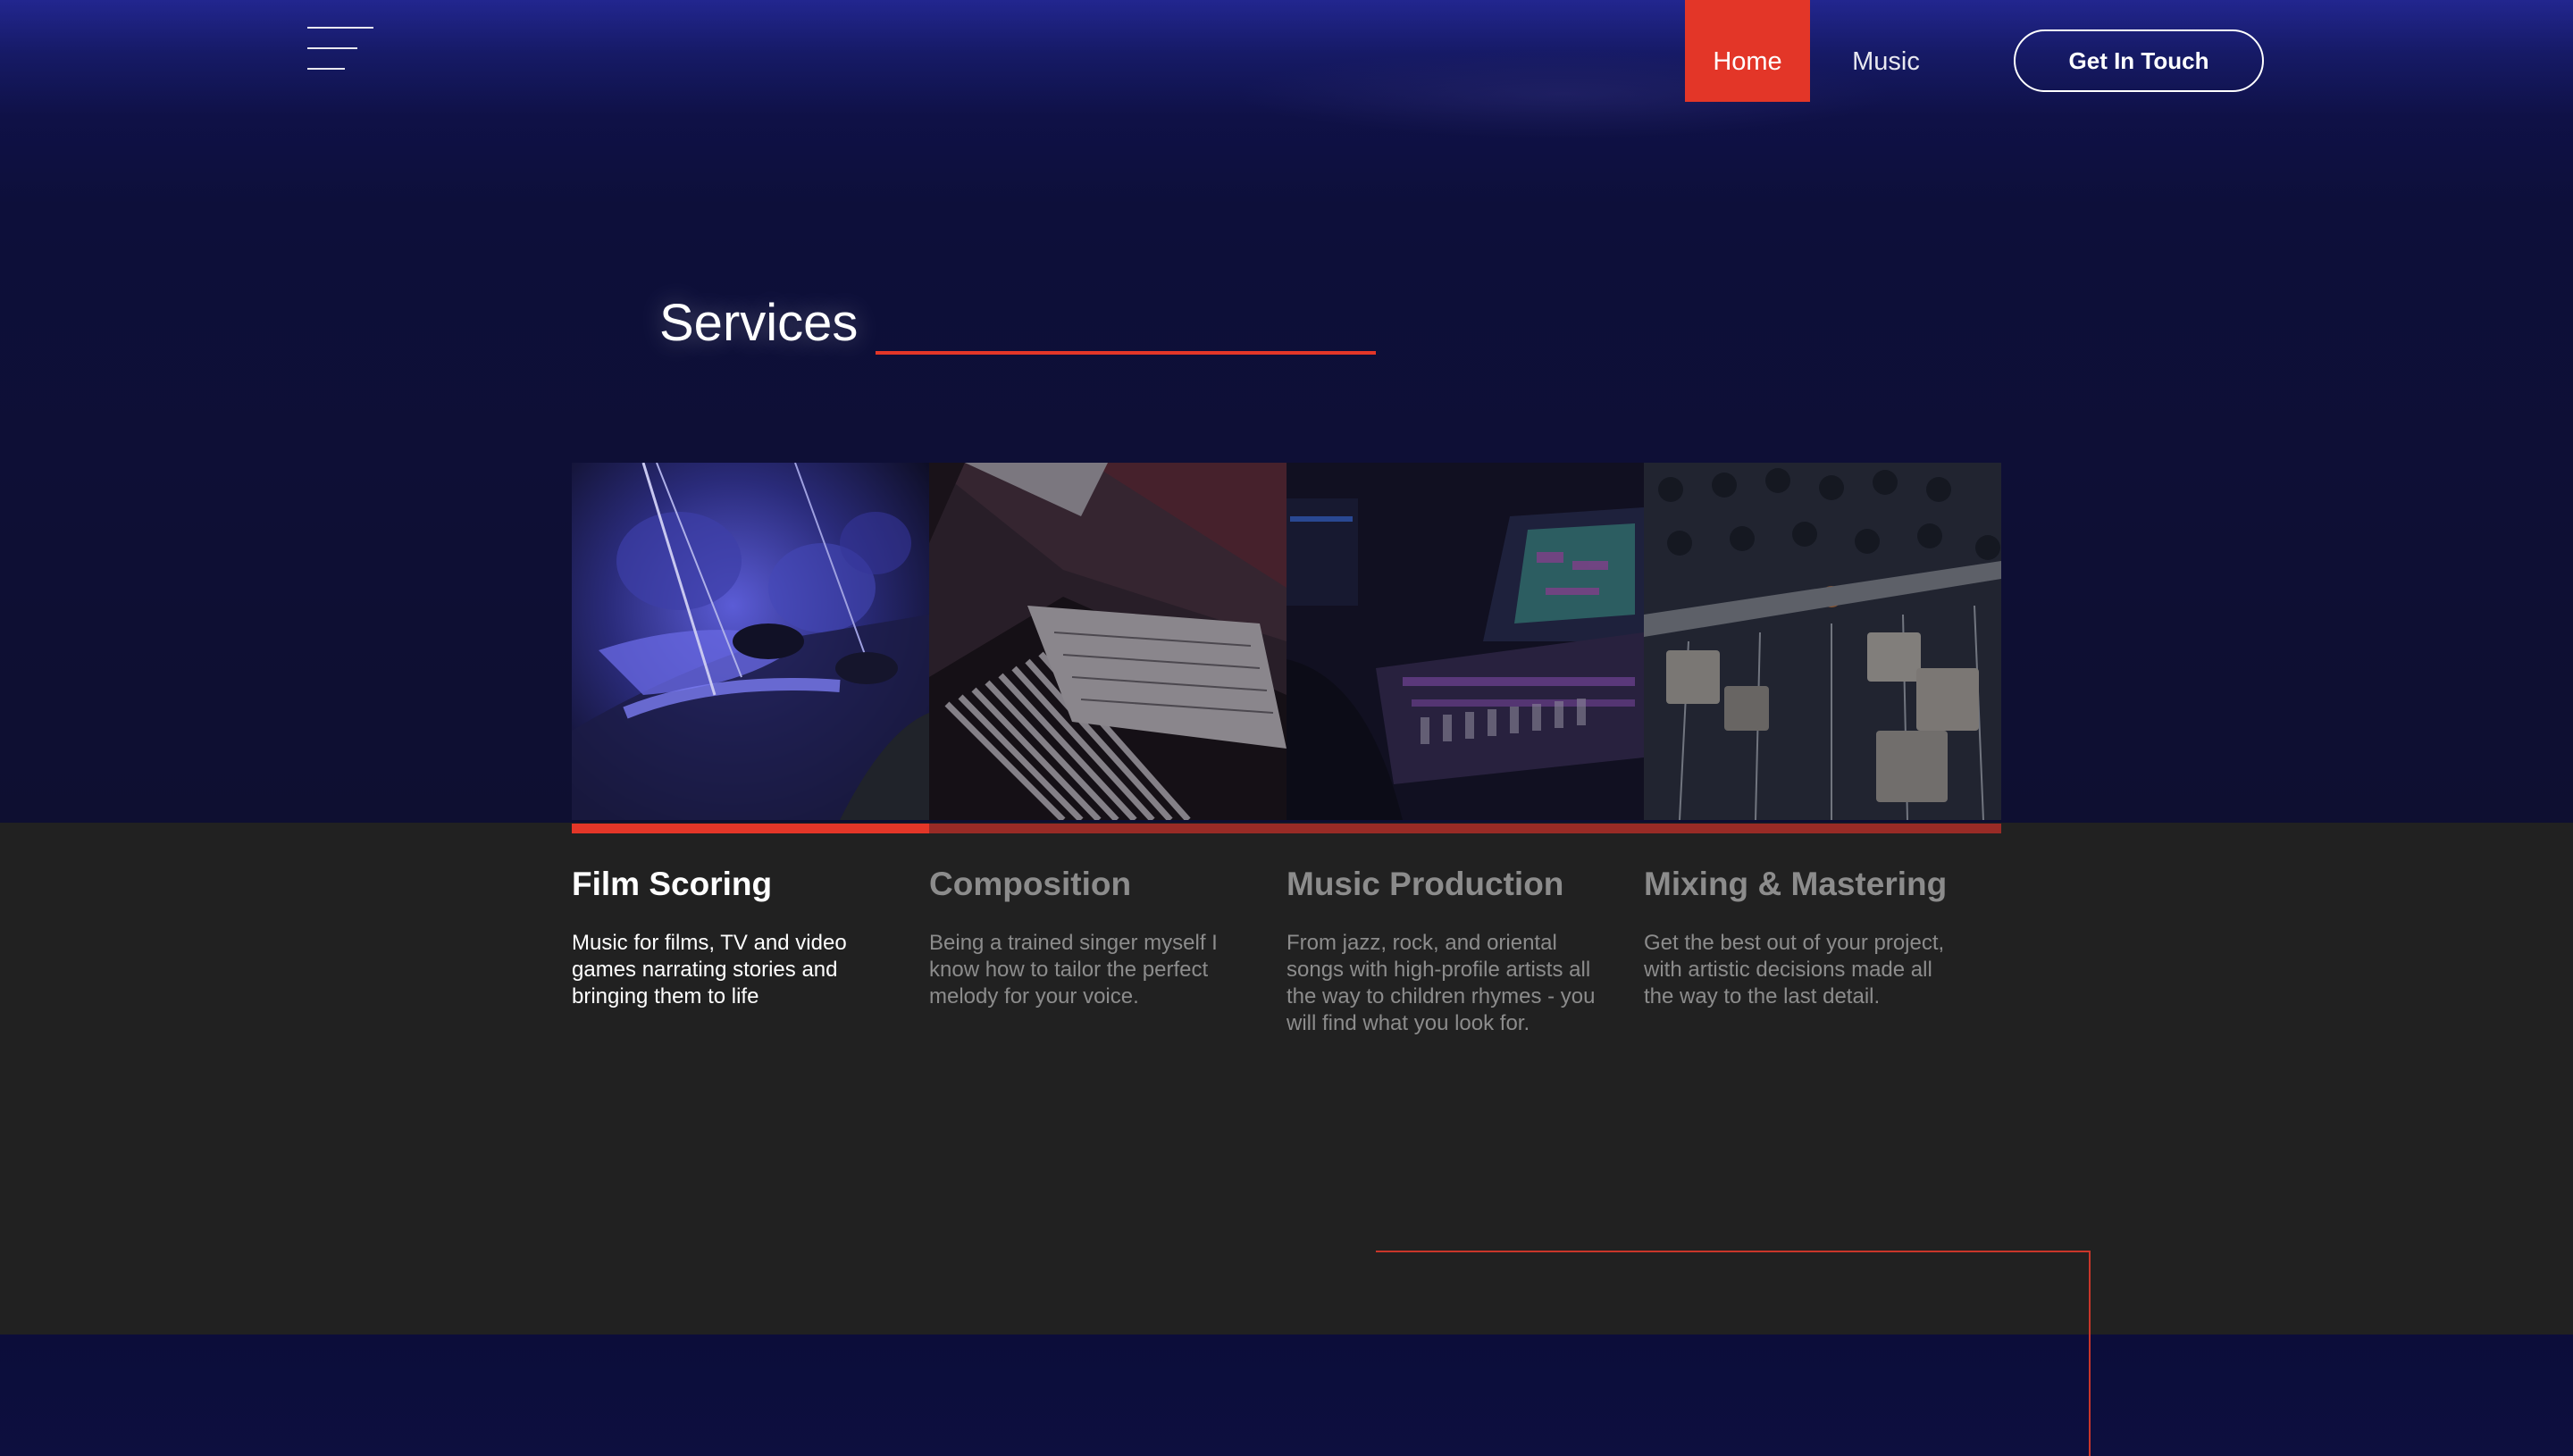  What do you see at coordinates (759, 323) in the screenshot?
I see `section-title: Services` at bounding box center [759, 323].